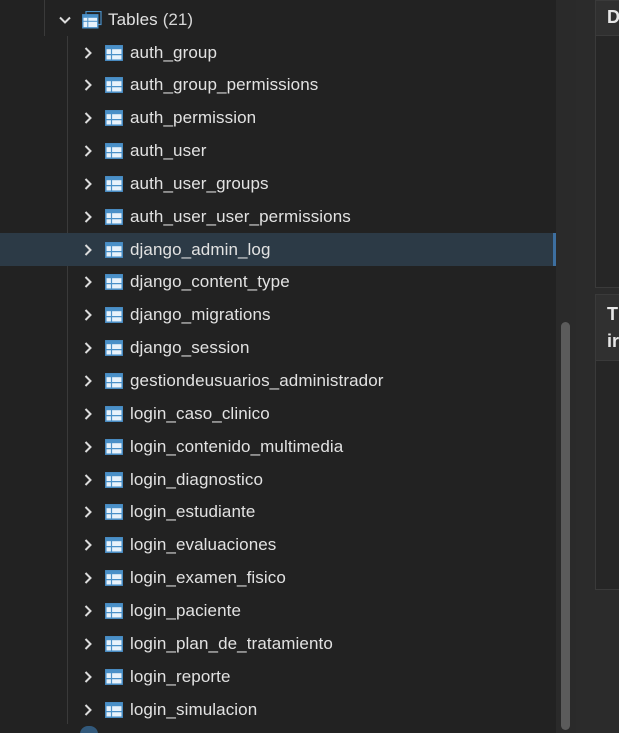  I want to click on card-title: D, so click(607, 18).